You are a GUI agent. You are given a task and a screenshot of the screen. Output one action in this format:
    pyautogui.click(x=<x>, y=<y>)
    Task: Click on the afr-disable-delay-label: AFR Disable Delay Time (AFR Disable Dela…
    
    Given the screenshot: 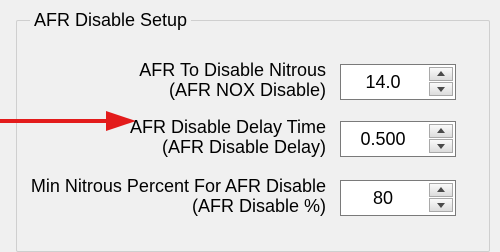 What is the action you would take?
    pyautogui.click(x=228, y=137)
    